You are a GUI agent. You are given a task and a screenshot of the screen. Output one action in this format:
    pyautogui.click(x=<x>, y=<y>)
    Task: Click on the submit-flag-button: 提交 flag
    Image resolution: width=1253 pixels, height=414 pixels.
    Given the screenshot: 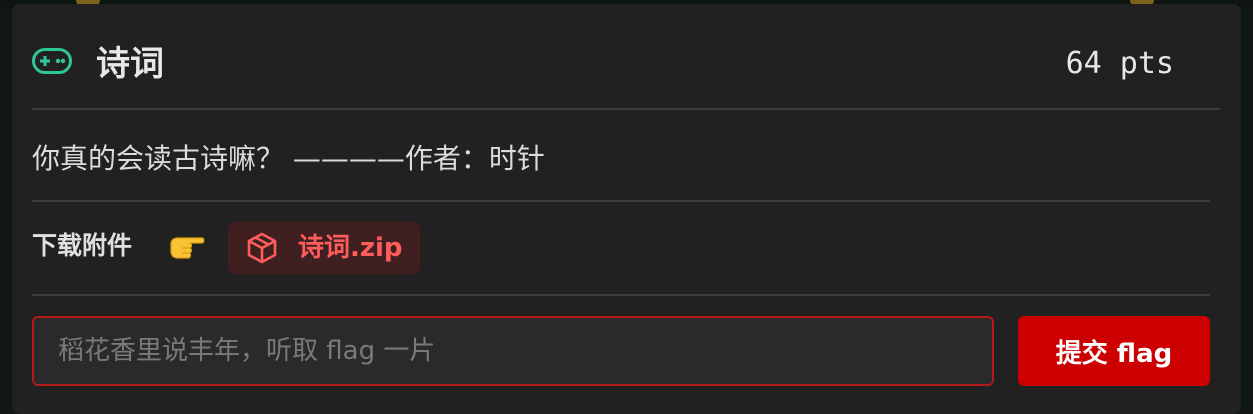 What is the action you would take?
    pyautogui.click(x=1114, y=351)
    